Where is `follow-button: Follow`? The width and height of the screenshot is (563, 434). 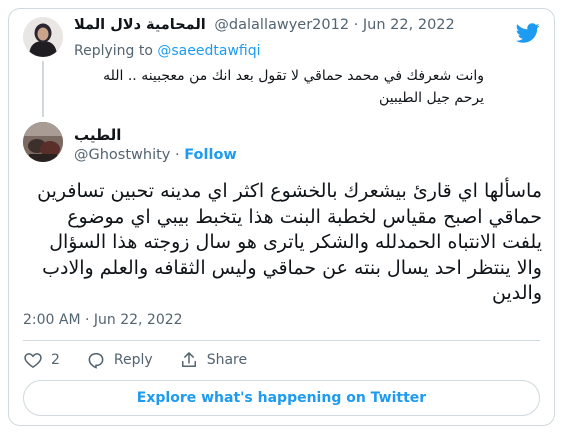 follow-button: Follow is located at coordinates (210, 155).